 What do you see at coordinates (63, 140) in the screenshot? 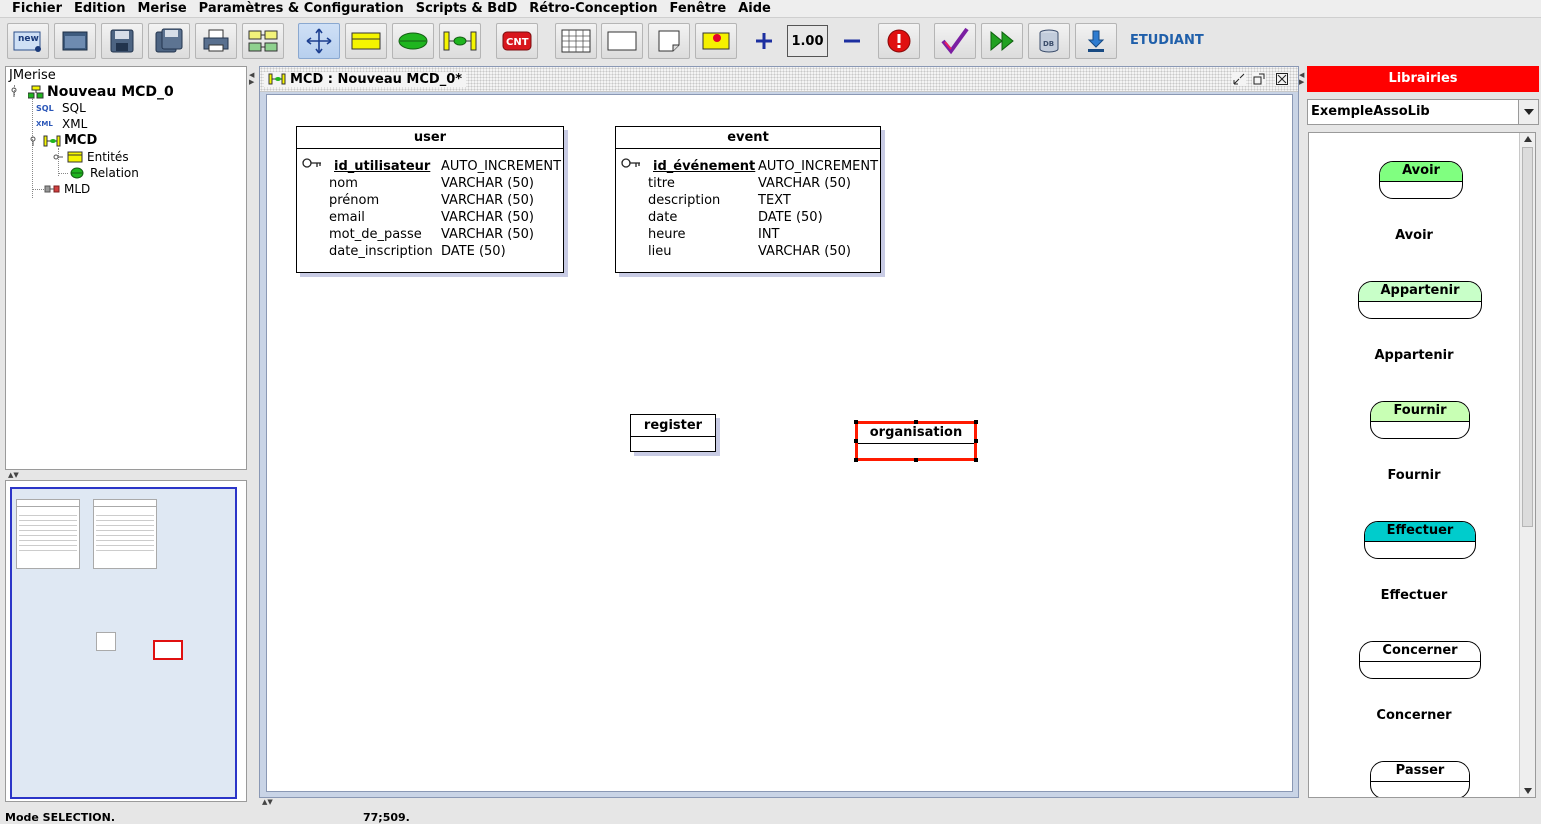
I see `tree-item-mcd: MCD` at bounding box center [63, 140].